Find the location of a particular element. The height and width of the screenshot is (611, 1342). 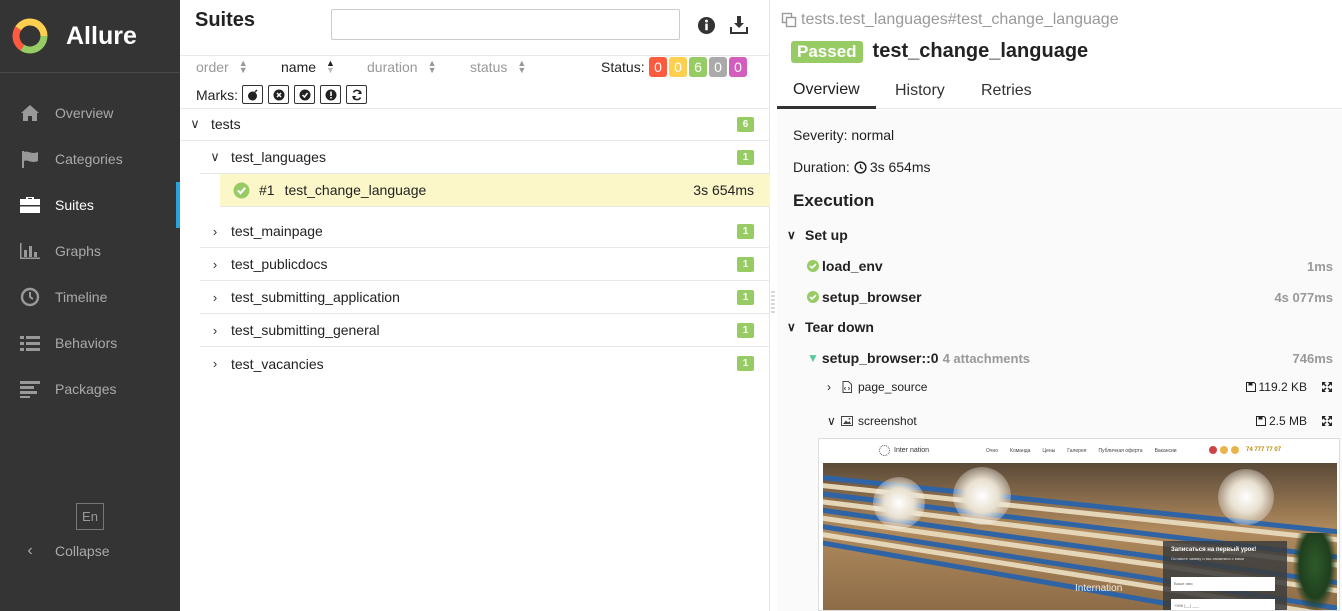

mark-new-passed-button is located at coordinates (304, 94).